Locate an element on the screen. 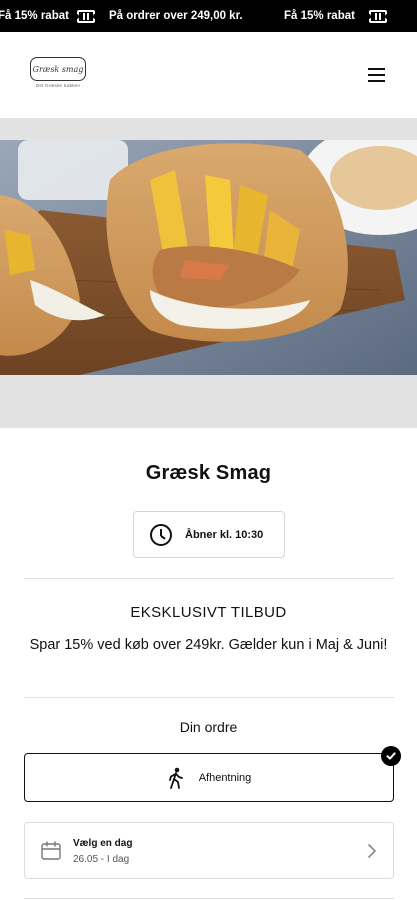 The width and height of the screenshot is (417, 900). pickup-option-button: Afhentning is located at coordinates (209, 777).